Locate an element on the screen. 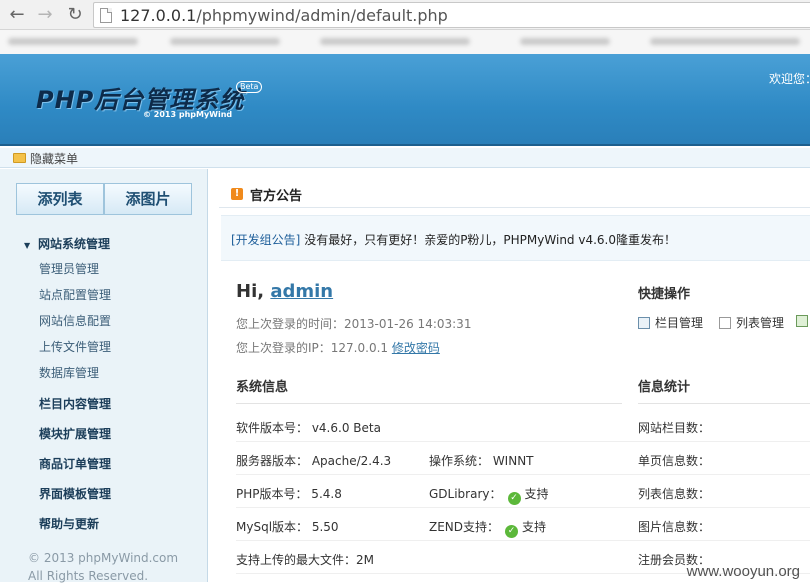 This screenshot has height=585, width=810. sidebar-item-uploads: 上传文件管理 is located at coordinates (75, 346).